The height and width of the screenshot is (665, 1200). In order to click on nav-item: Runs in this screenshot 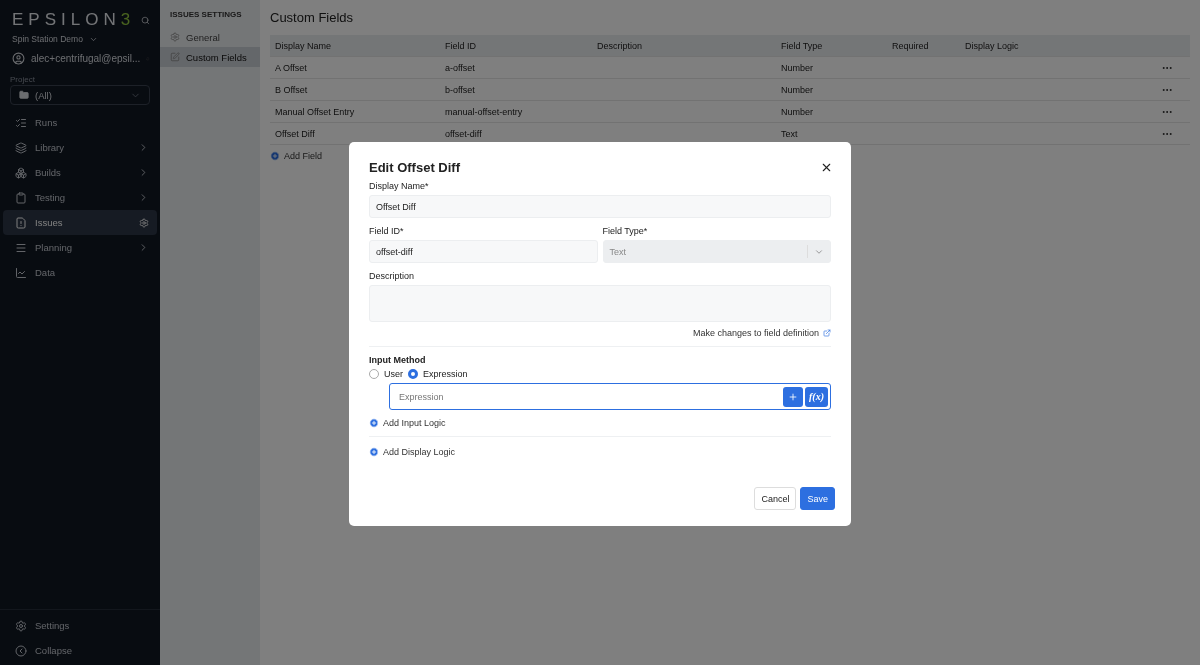, I will do `click(80, 122)`.